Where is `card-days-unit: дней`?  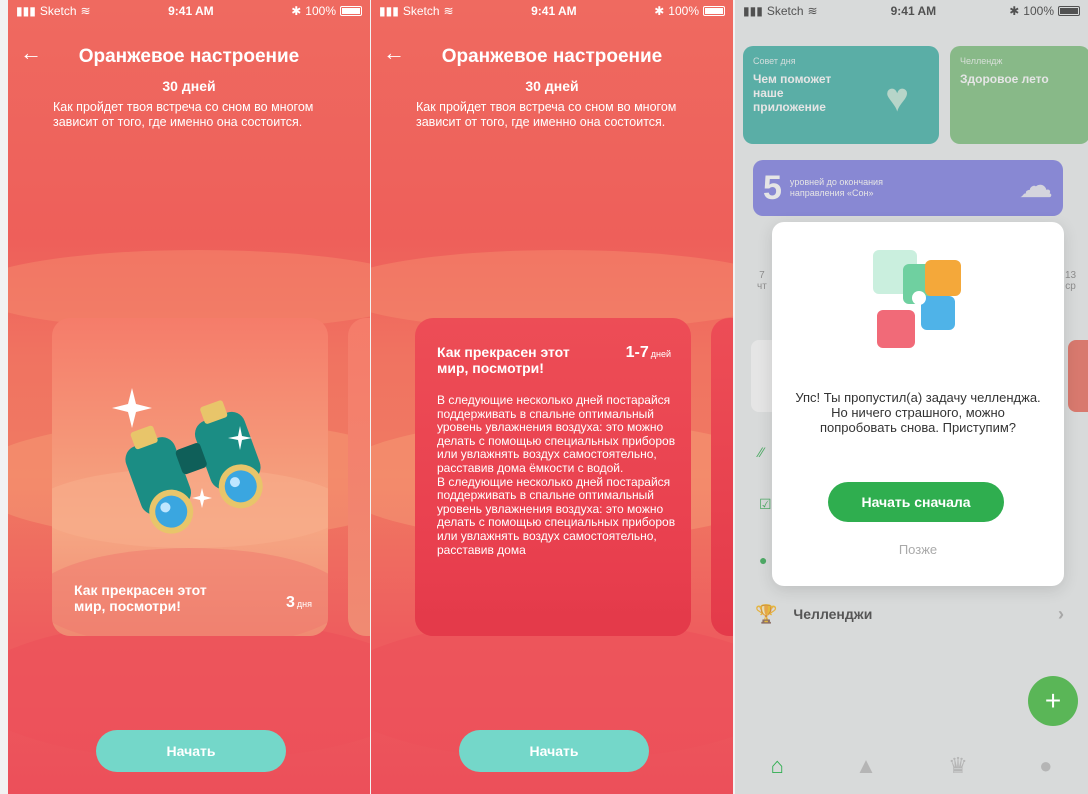
card-days-unit: дней is located at coordinates (660, 354).